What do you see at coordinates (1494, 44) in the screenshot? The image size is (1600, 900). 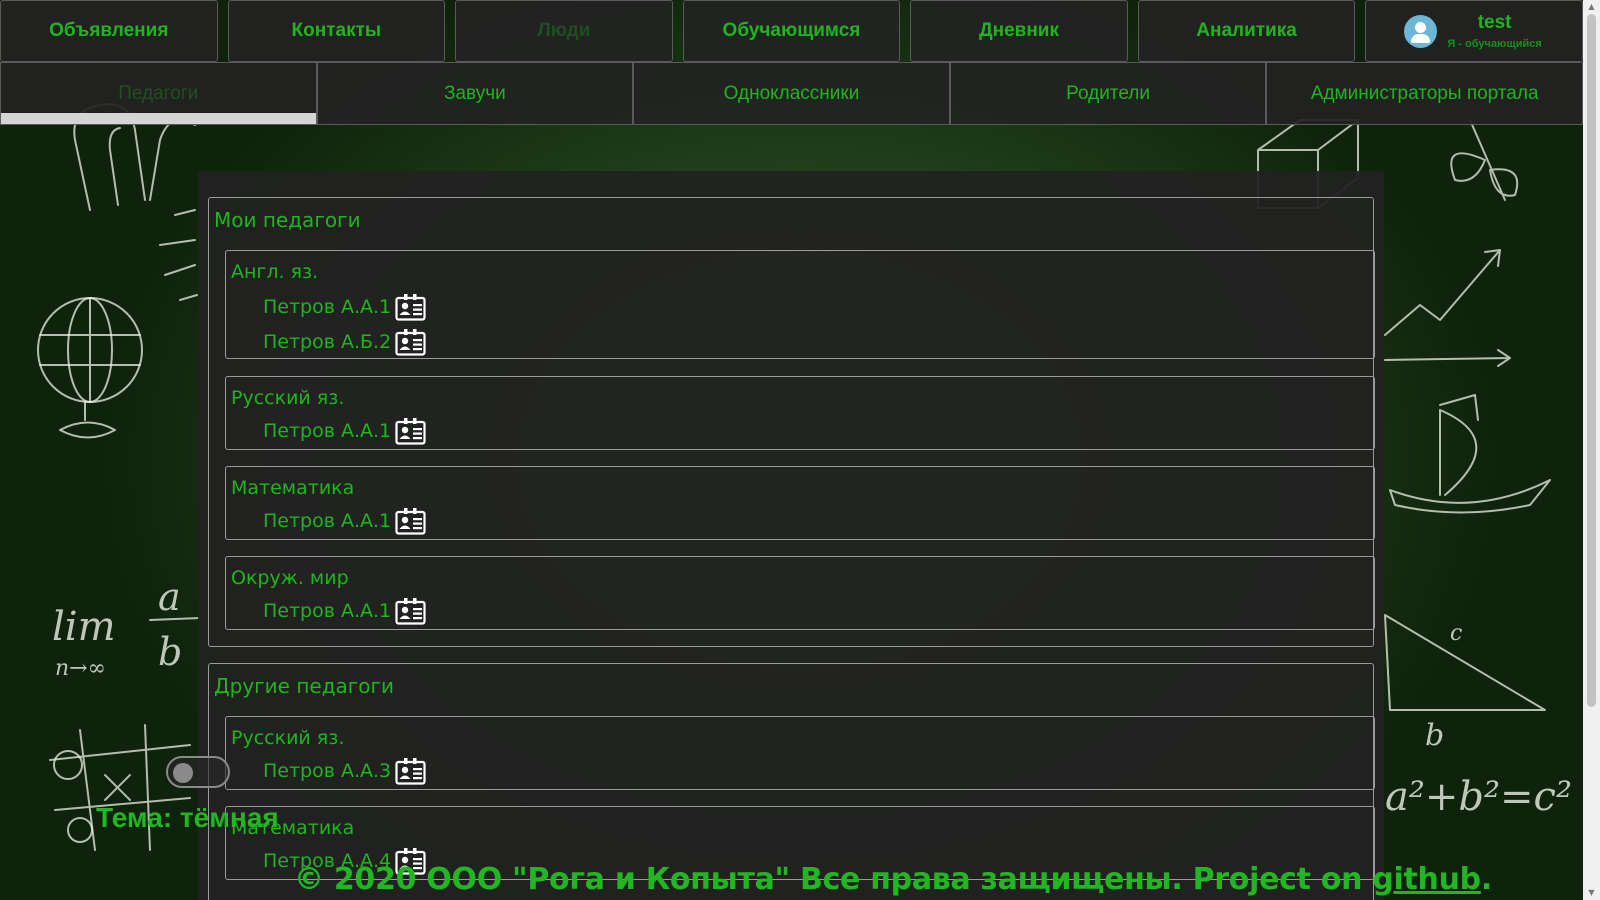 I see `user-role: Я - обучающийся` at bounding box center [1494, 44].